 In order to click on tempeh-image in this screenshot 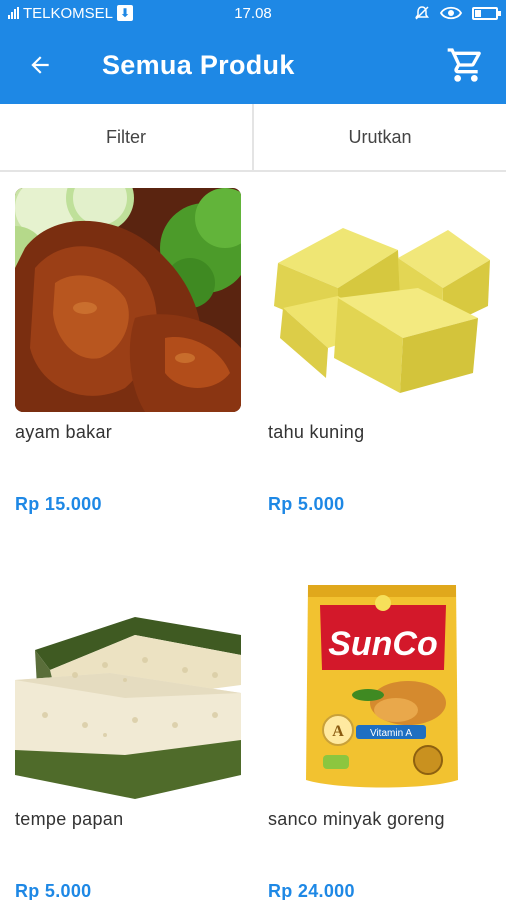, I will do `click(128, 687)`.